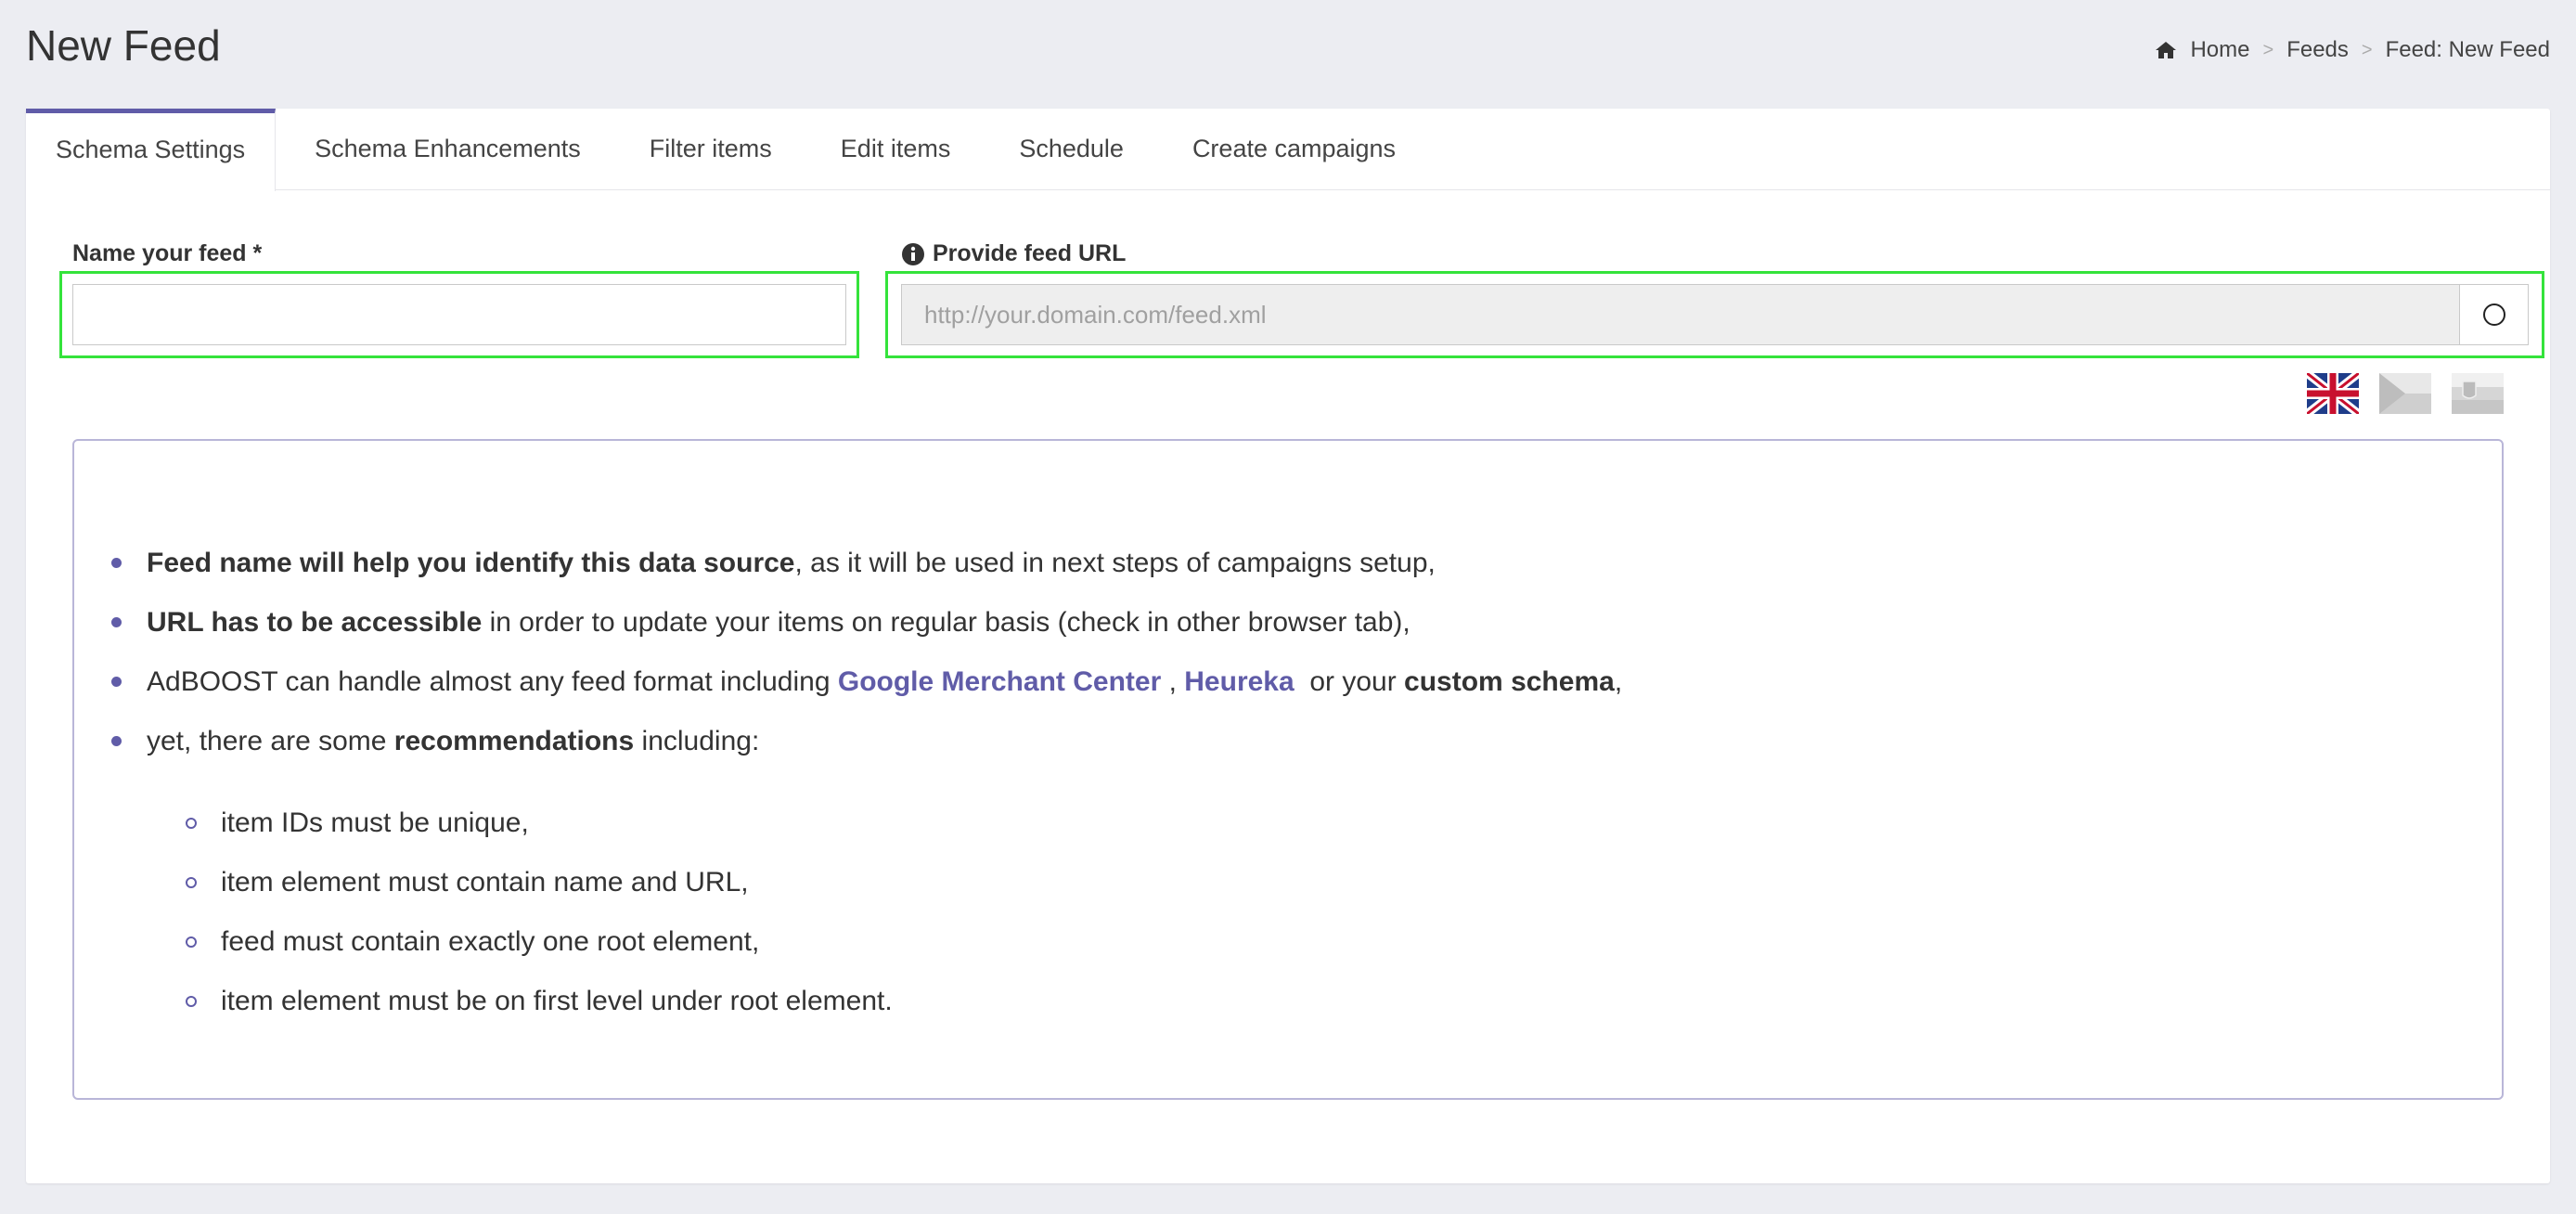 The height and width of the screenshot is (1214, 2576). I want to click on language-flags, so click(2406, 393).